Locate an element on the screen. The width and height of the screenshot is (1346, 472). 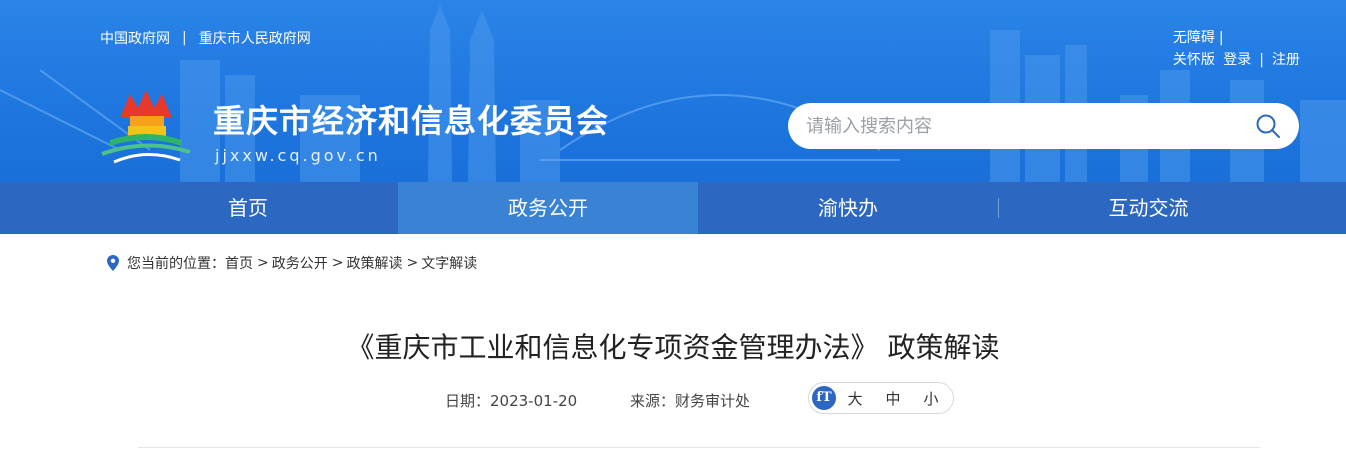
breadcrumb-policy-interpretation: 政策解读 is located at coordinates (374, 263).